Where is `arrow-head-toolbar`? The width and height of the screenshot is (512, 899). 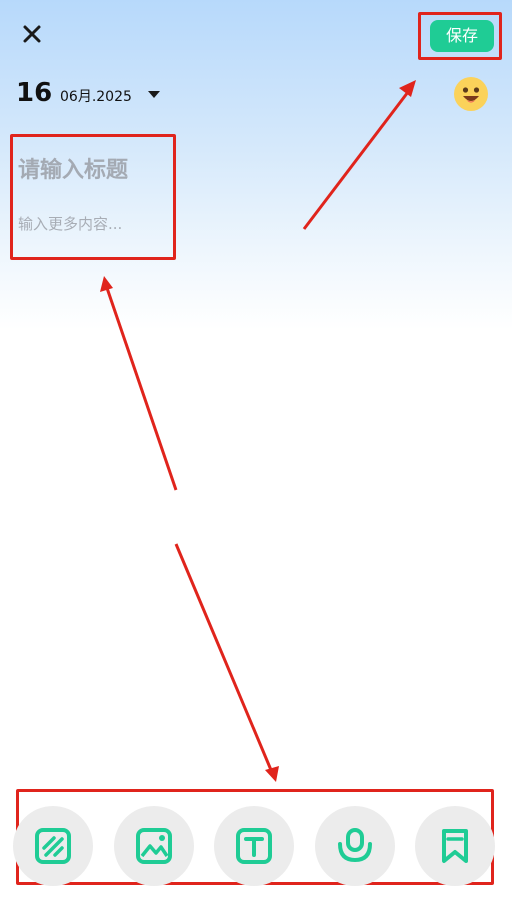 arrow-head-toolbar is located at coordinates (272, 774).